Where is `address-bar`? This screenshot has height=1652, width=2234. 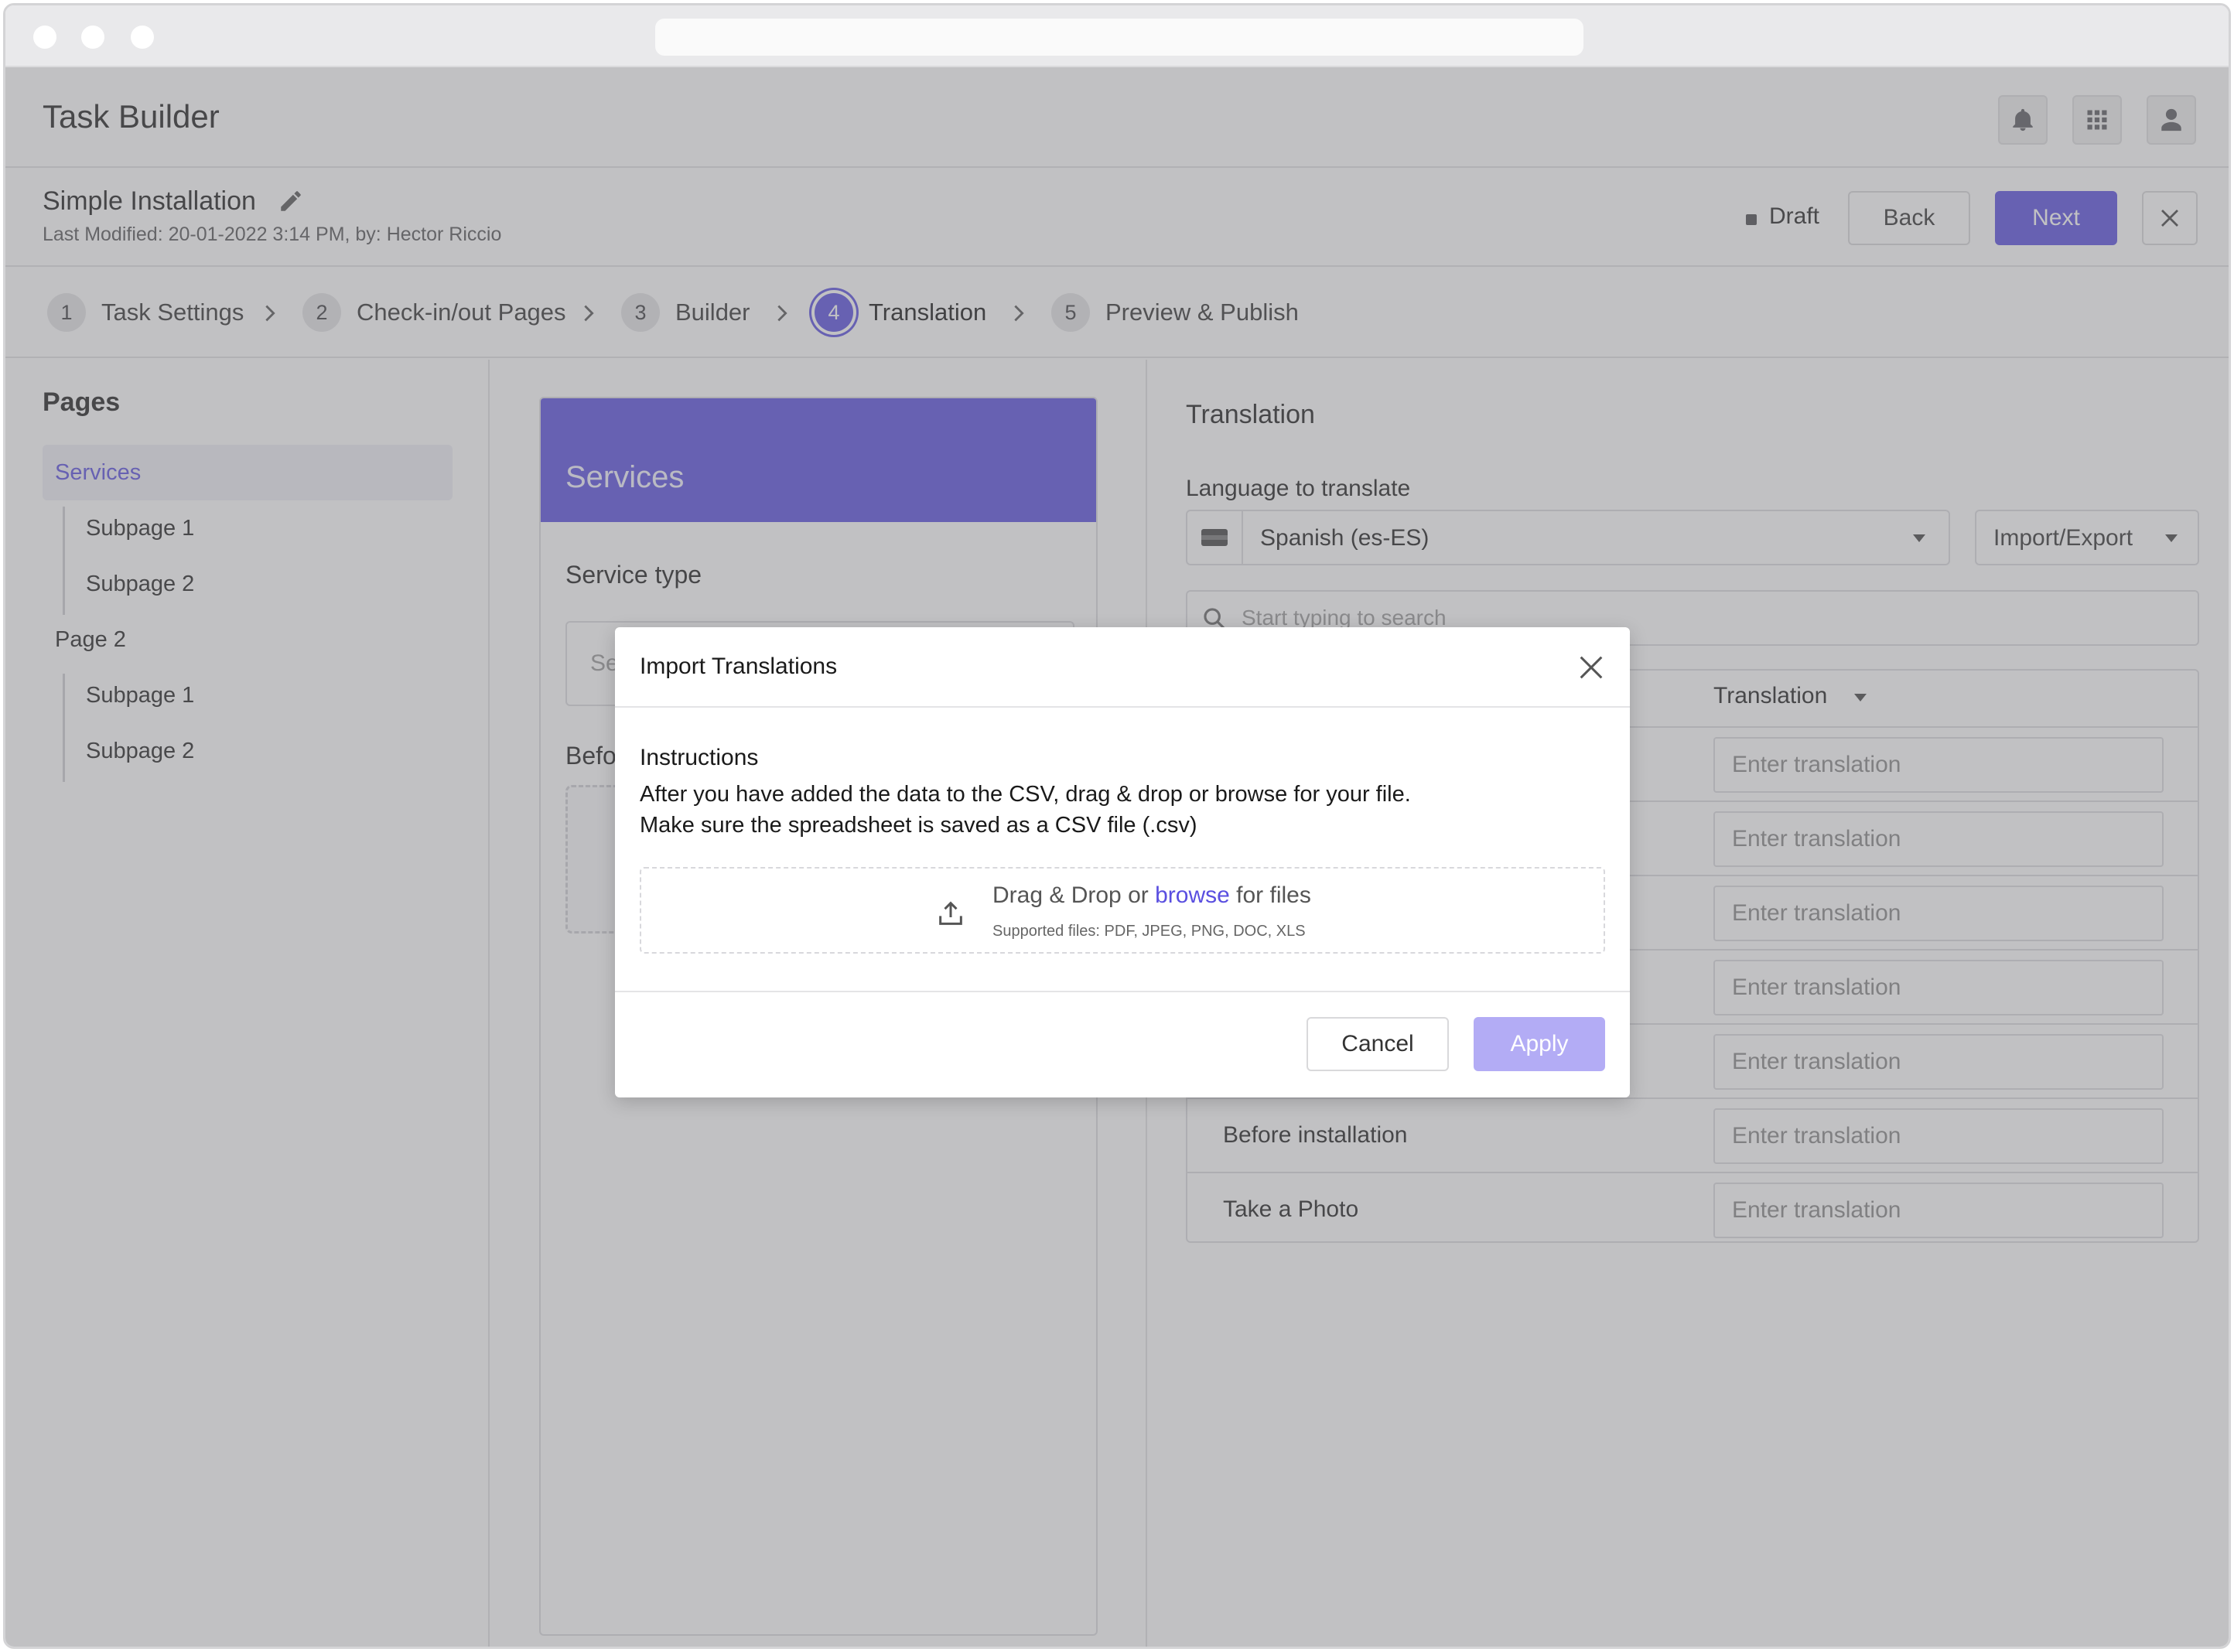 address-bar is located at coordinates (1119, 37).